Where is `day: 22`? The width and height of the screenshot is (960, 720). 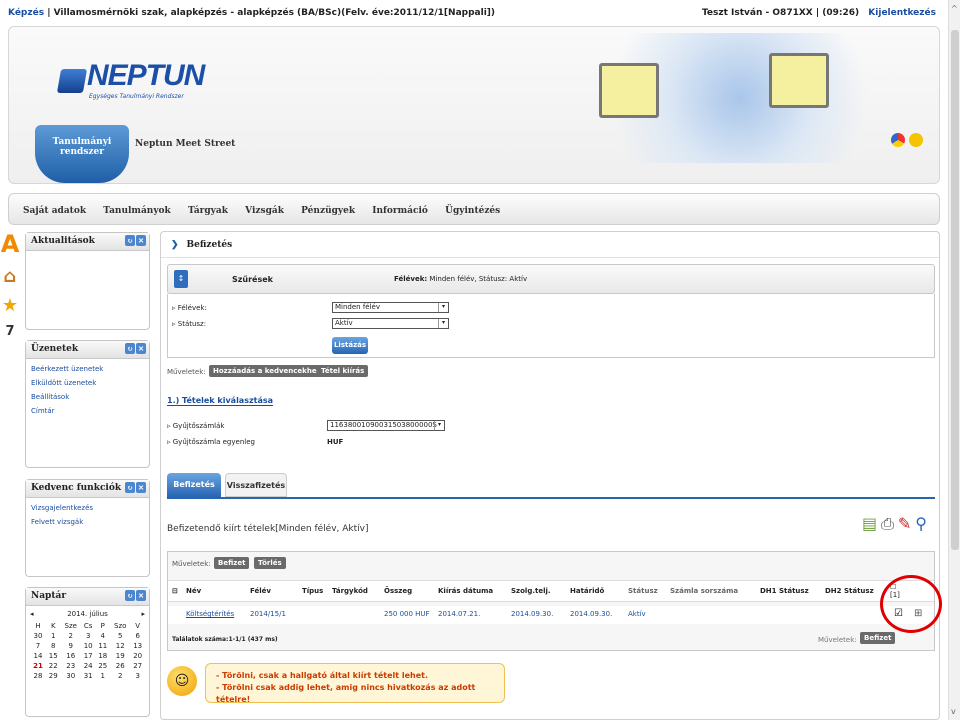 day: 22 is located at coordinates (53, 666).